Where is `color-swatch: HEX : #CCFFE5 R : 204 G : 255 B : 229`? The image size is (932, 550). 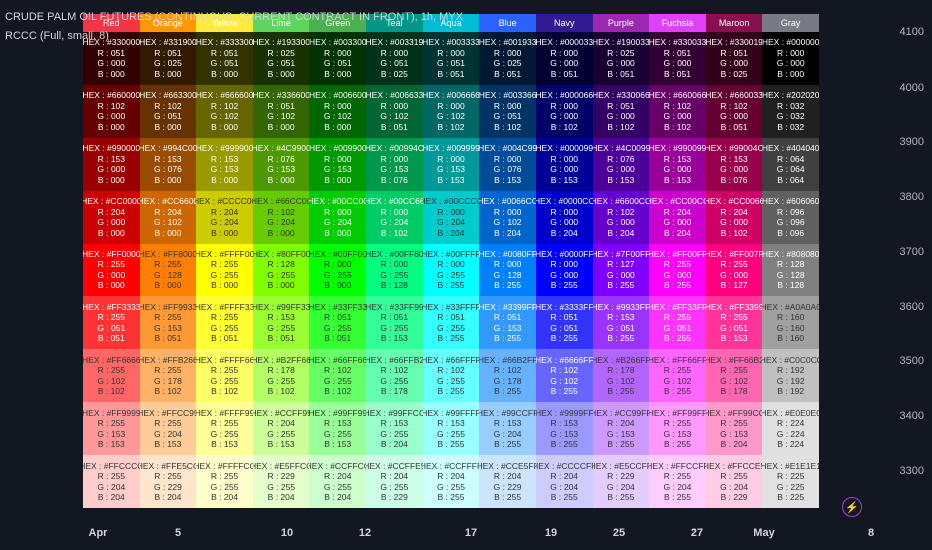
color-swatch: HEX : #CCFFE5 R : 204 G : 255 B : 229 is located at coordinates (394, 481).